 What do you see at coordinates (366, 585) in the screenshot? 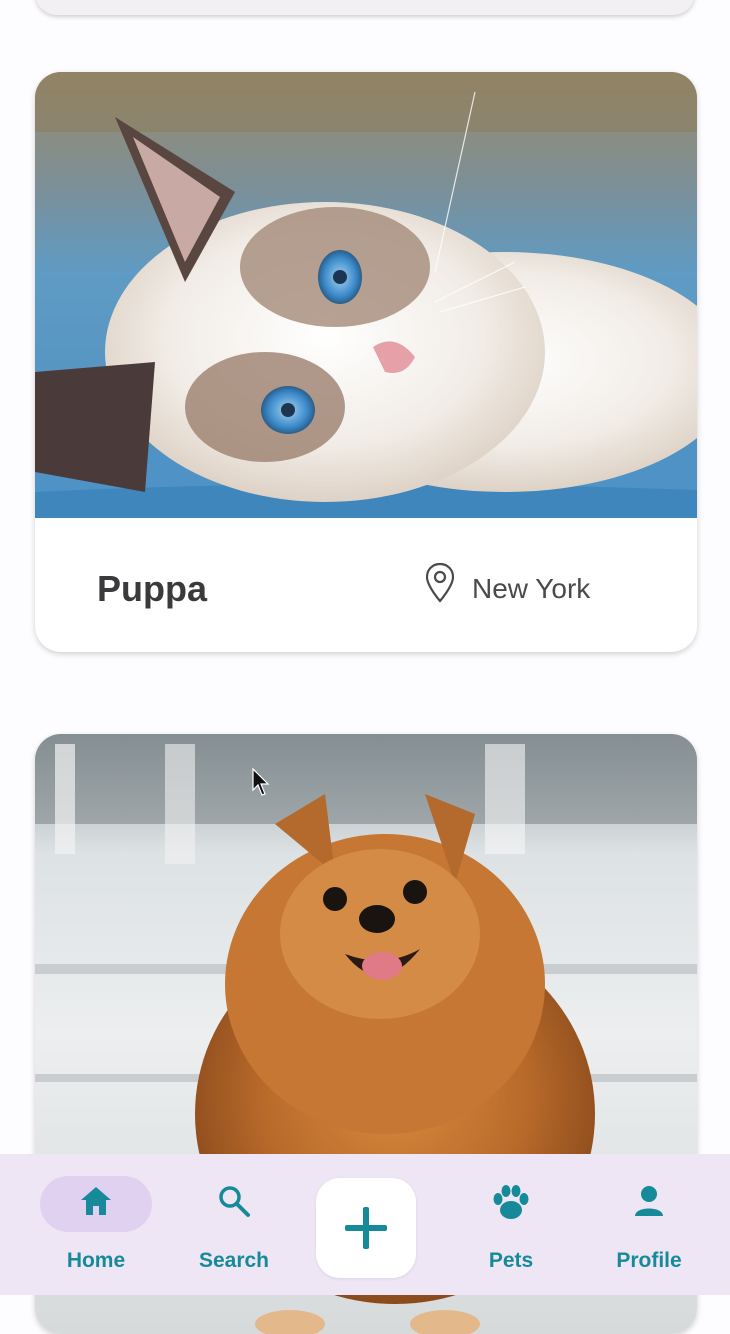
I see `pet-info-bar: Puppa New York` at bounding box center [366, 585].